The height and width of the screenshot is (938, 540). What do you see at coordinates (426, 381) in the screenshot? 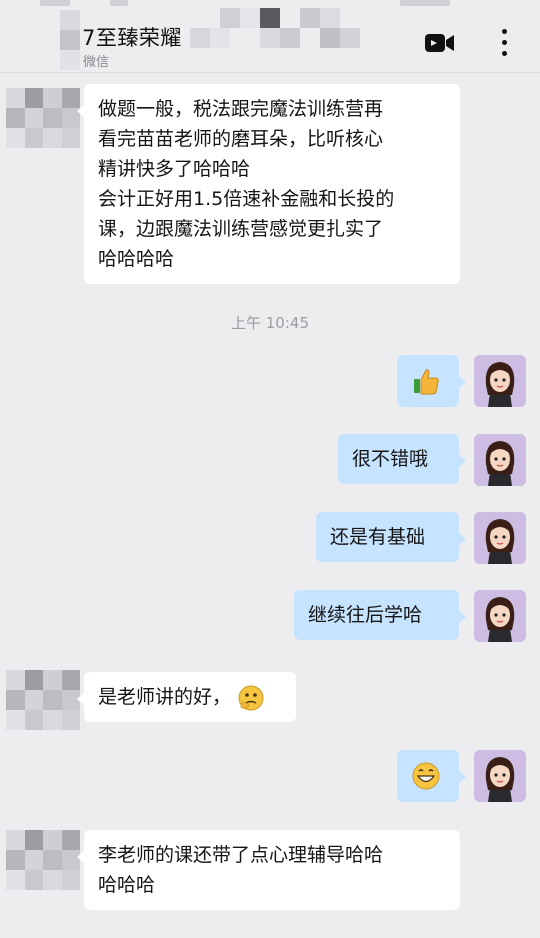
I see `thumbs-up-icon` at bounding box center [426, 381].